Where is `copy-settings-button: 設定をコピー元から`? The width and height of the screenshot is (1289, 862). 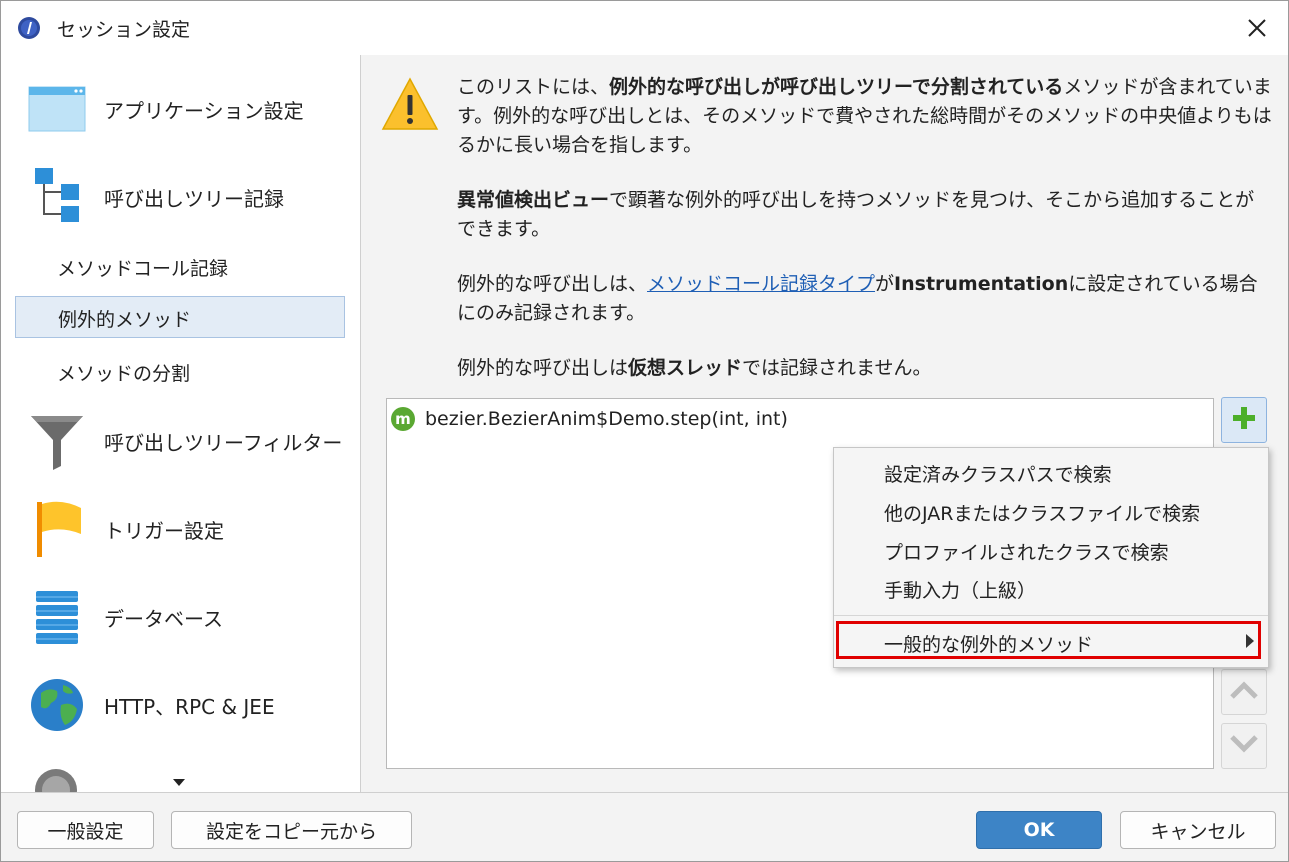
copy-settings-button: 設定をコピー元から is located at coordinates (291, 830).